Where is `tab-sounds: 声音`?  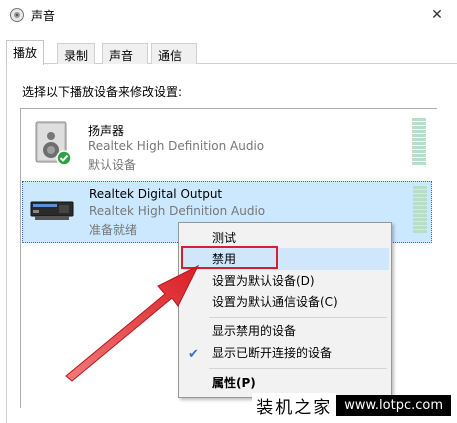 tab-sounds: 声音 is located at coordinates (125, 53).